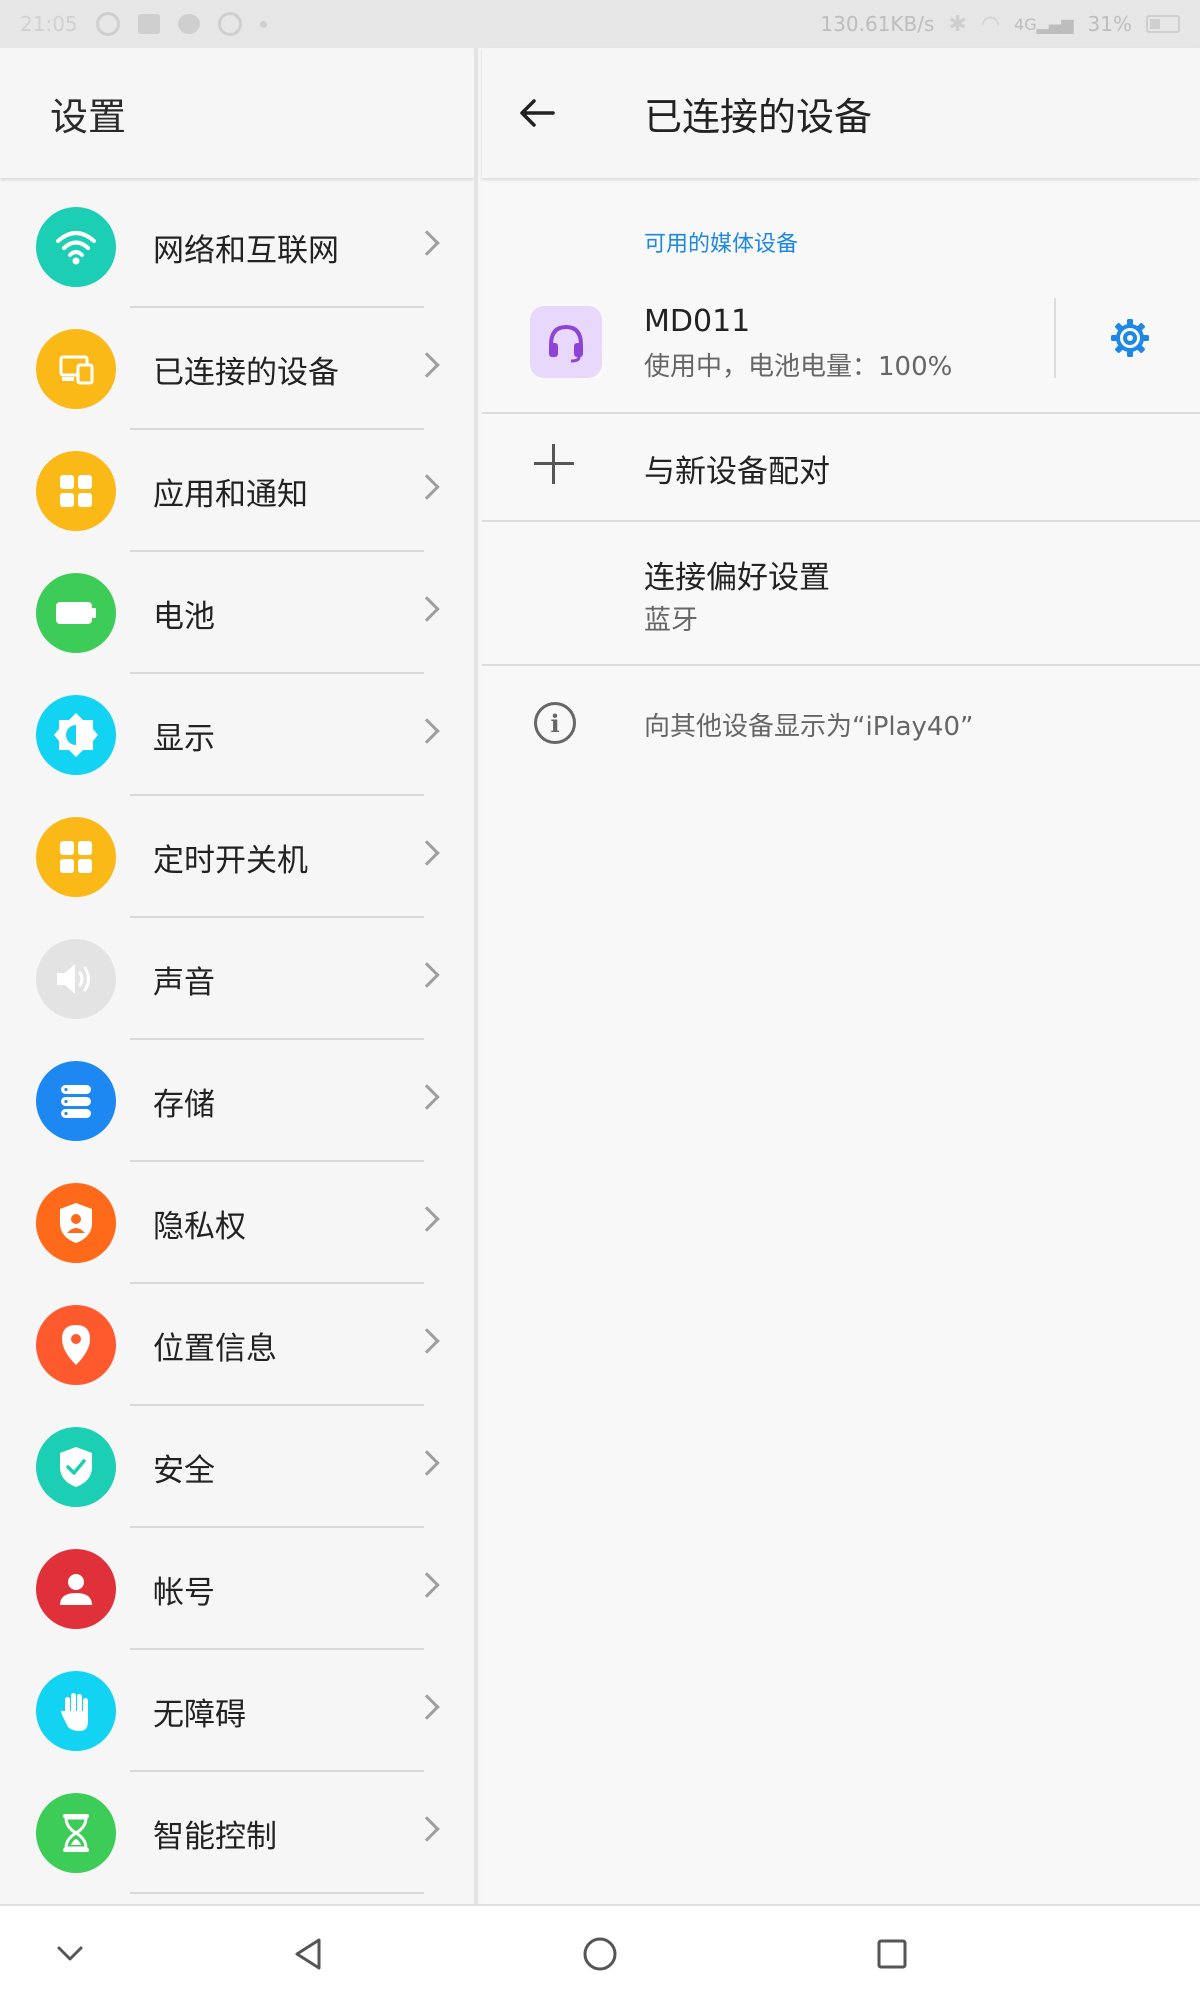 This screenshot has width=1200, height=2000. What do you see at coordinates (199, 1714) in the screenshot?
I see `settings-item-label: 无障碍` at bounding box center [199, 1714].